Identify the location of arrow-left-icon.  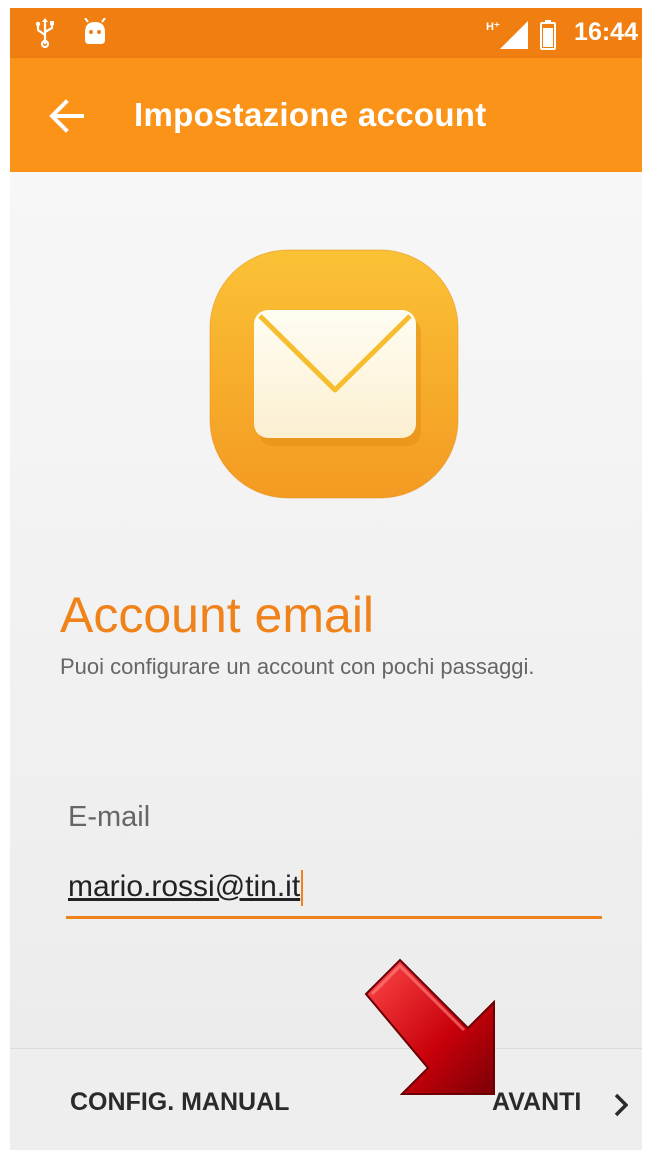
(67, 116).